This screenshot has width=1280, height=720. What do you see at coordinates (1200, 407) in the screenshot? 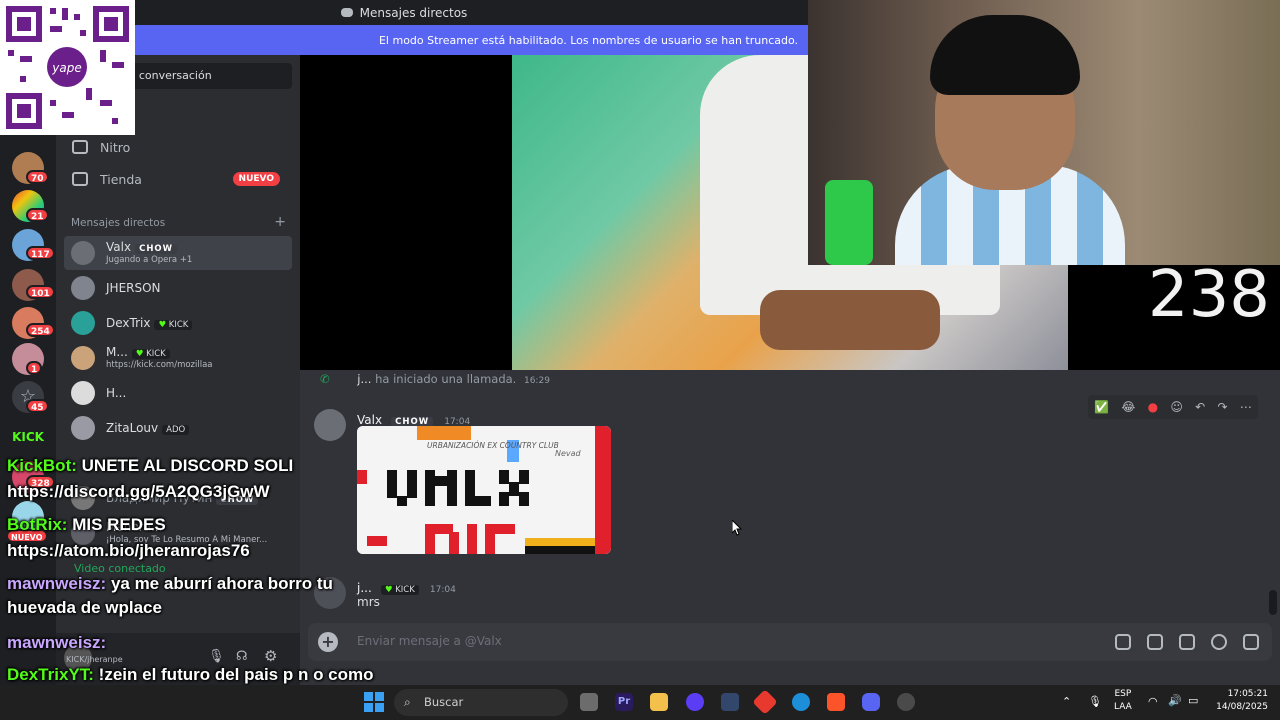
I see `reply-icon: ↶` at bounding box center [1200, 407].